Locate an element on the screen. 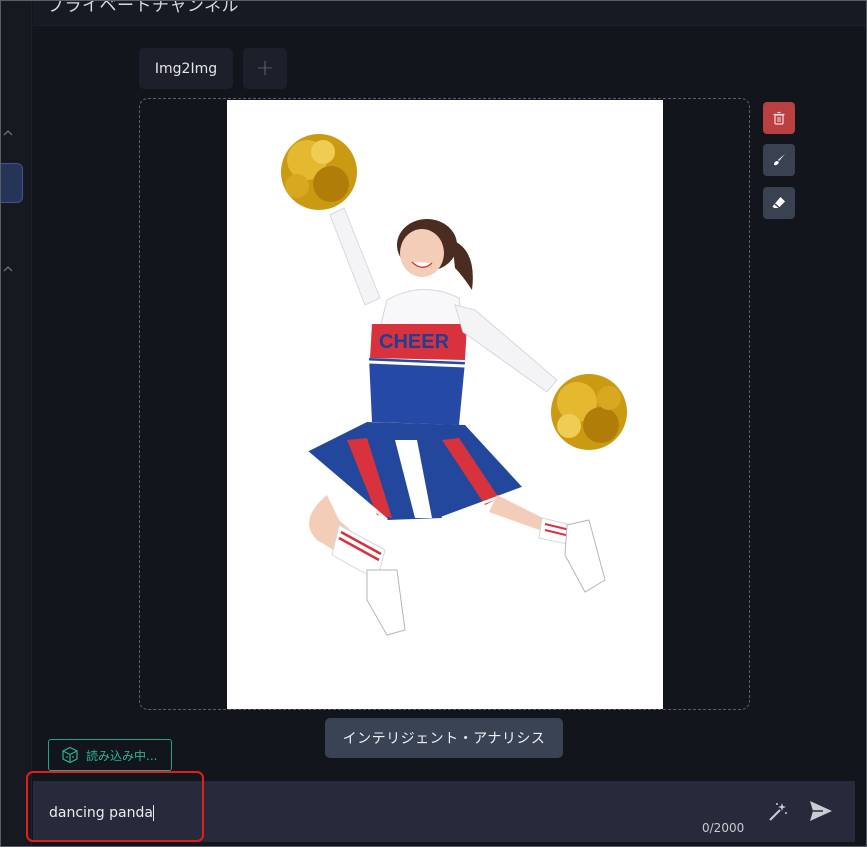  trash-icon is located at coordinates (779, 118).